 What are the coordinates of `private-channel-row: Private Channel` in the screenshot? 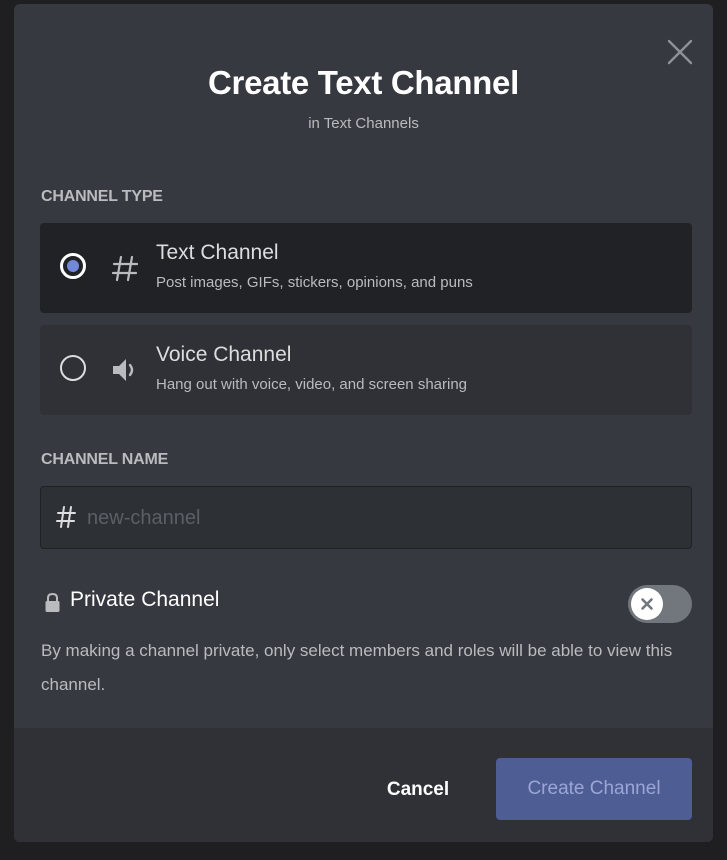 It's located at (366, 604).